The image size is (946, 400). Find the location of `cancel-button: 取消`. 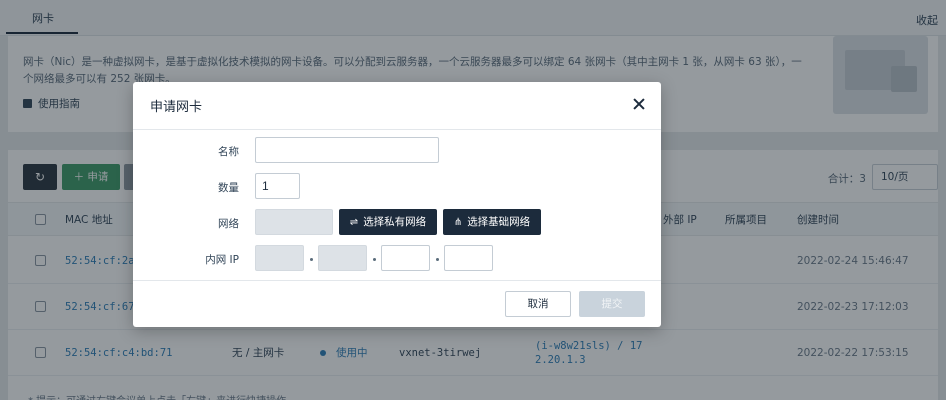

cancel-button: 取消 is located at coordinates (538, 304).